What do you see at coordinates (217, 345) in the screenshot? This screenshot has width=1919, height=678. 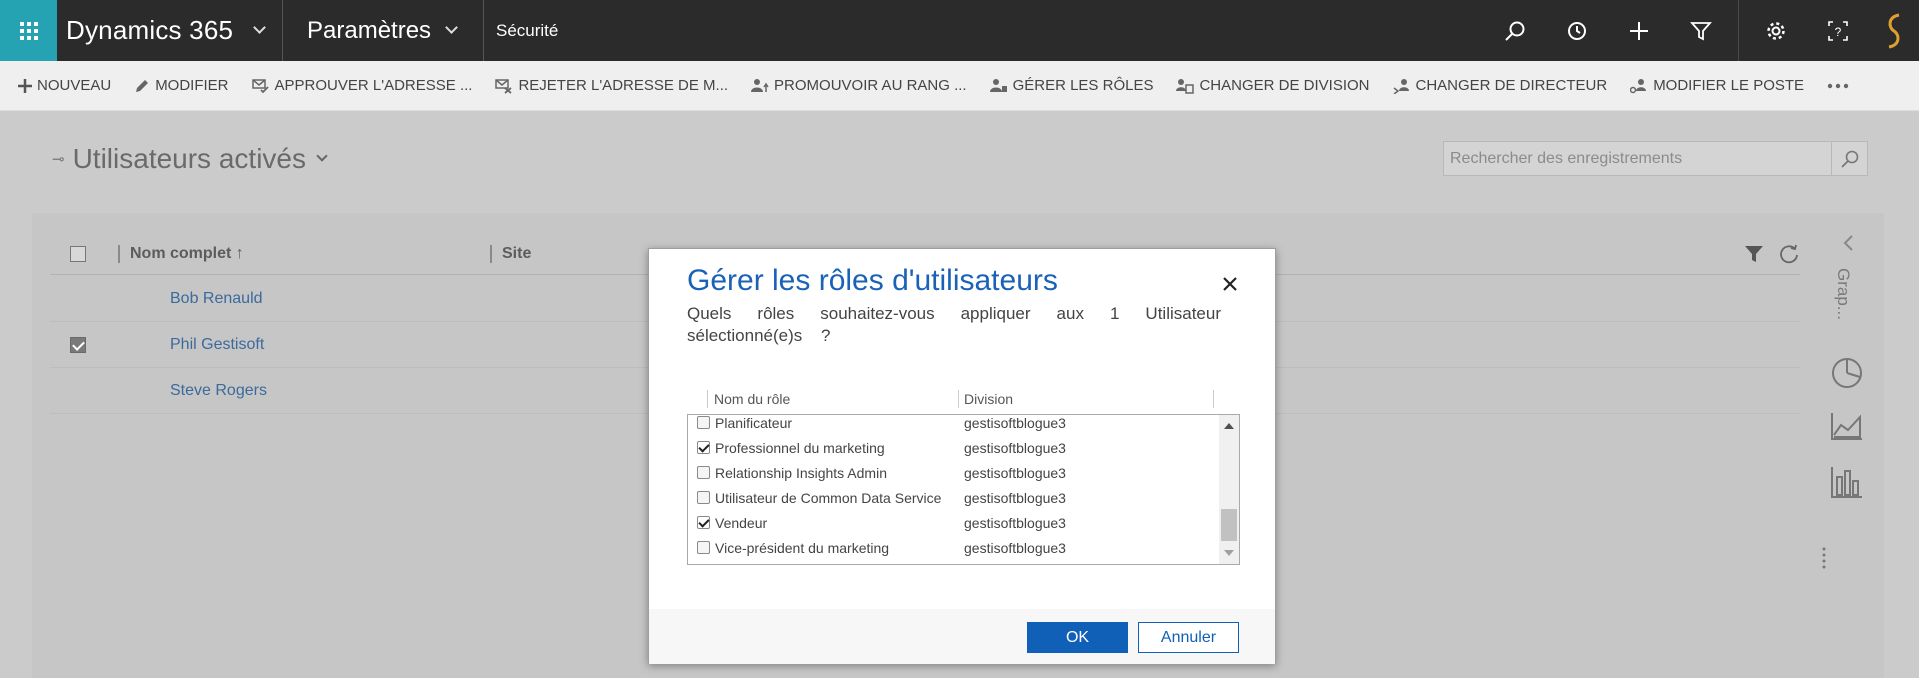 I see `user-name-link: Phil Gestisoft` at bounding box center [217, 345].